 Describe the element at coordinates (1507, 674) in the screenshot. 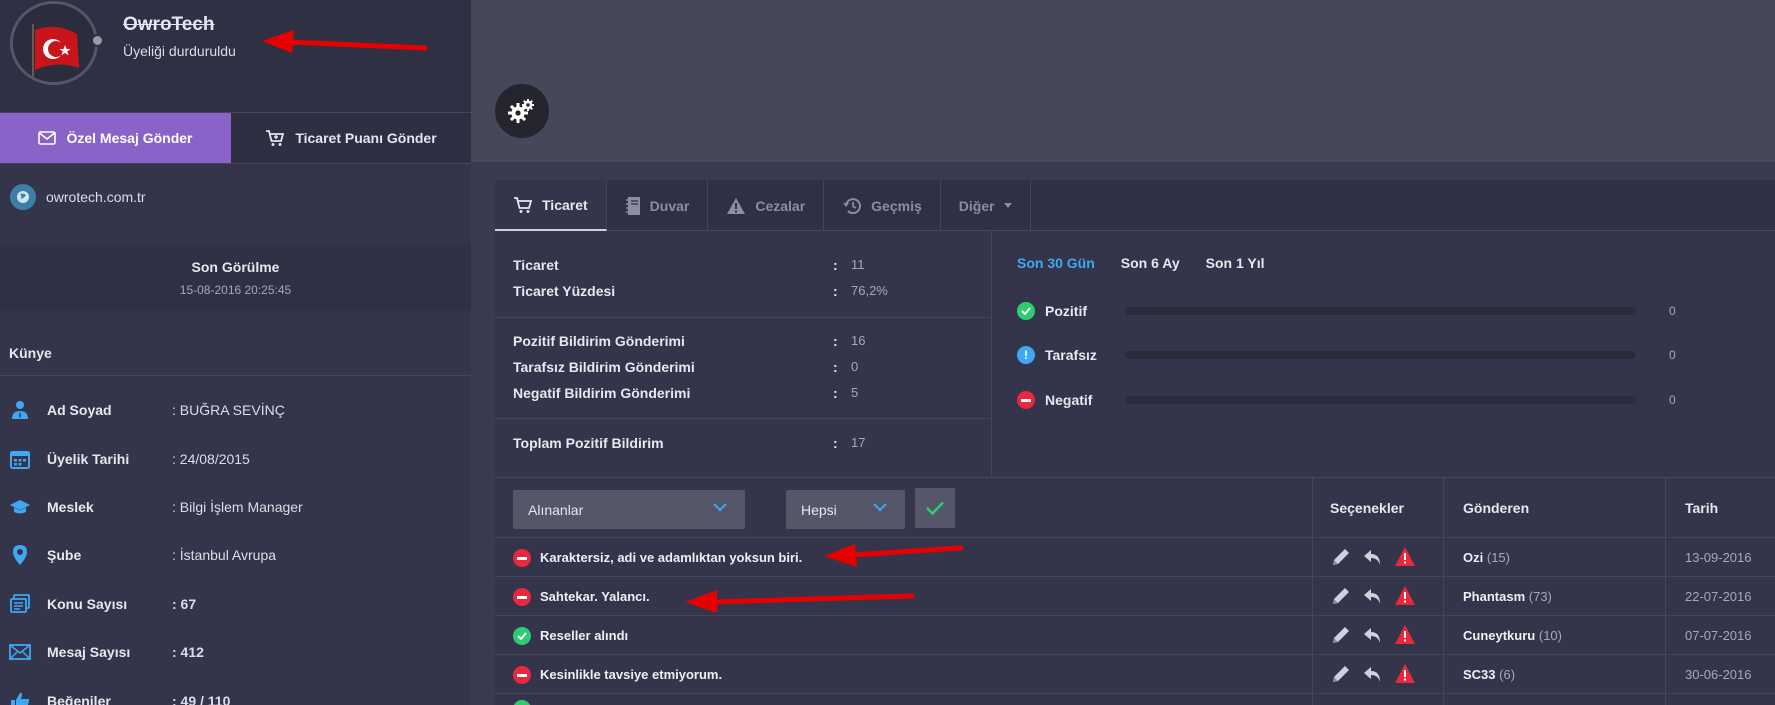

I see `sender-score: (6)` at that location.